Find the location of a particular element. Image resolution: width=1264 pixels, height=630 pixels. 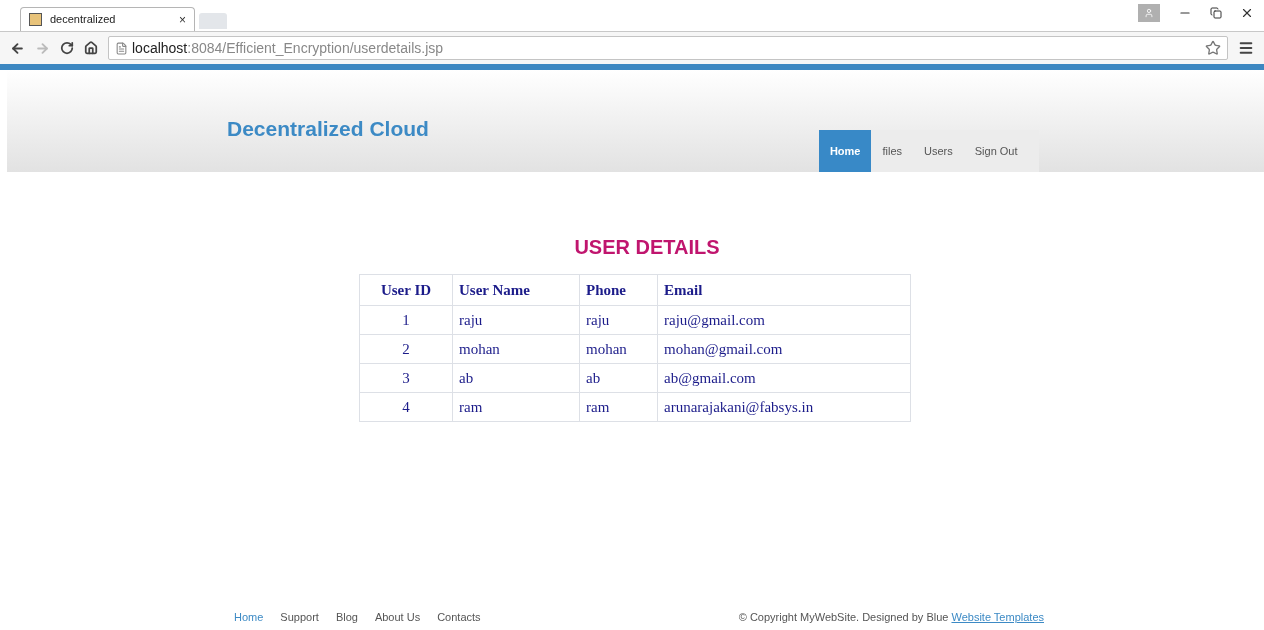

column-header: Phone is located at coordinates (618, 290).